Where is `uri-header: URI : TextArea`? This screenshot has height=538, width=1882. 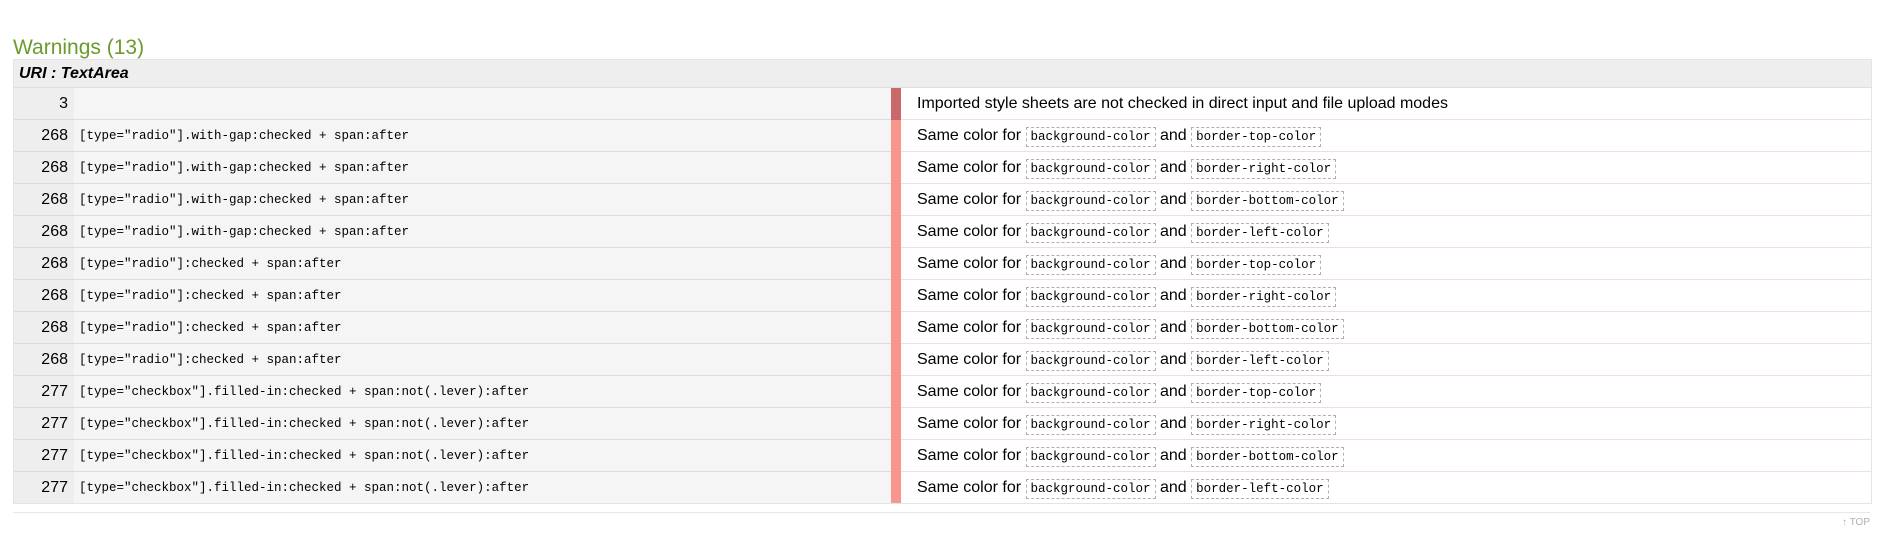 uri-header: URI : TextArea is located at coordinates (942, 74).